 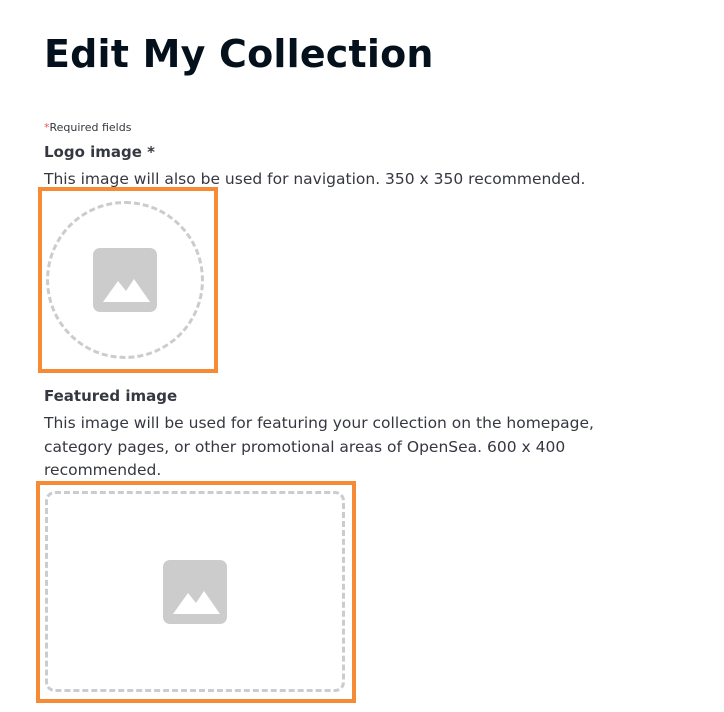 I want to click on logo-image-label: Logo image *, so click(x=99, y=152).